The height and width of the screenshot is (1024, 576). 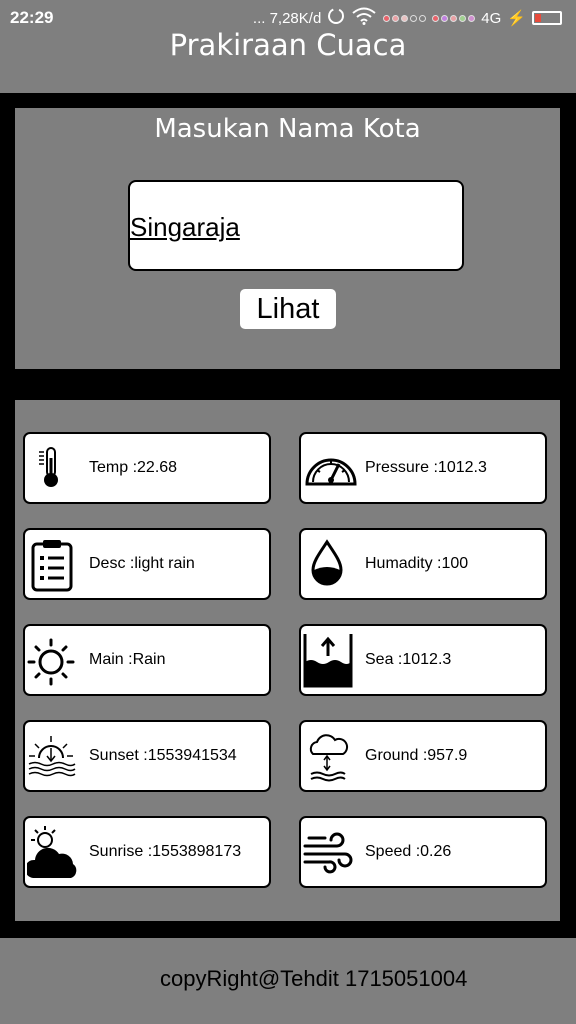 I want to click on desc-text: Desc :light rain, so click(x=142, y=563).